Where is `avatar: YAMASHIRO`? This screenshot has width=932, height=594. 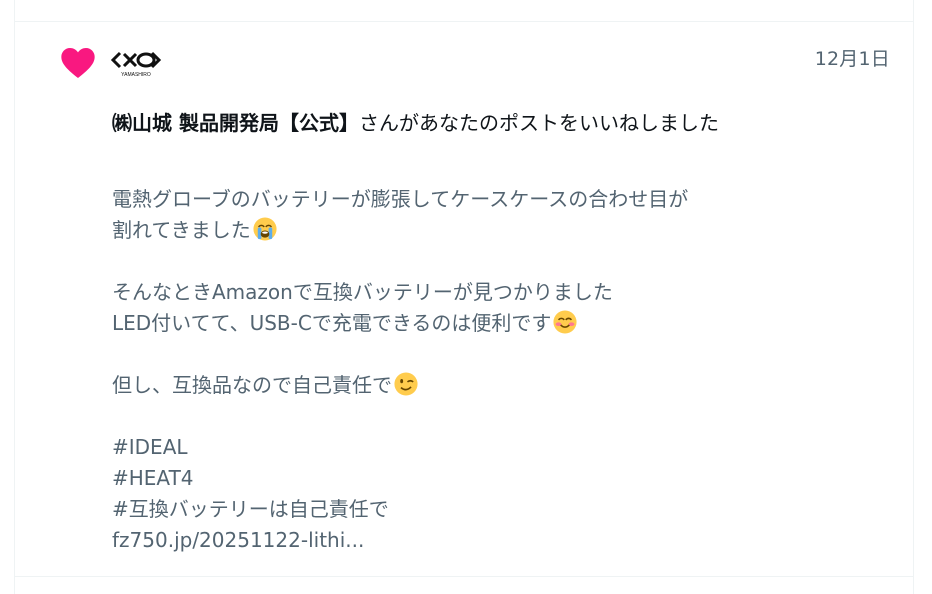
avatar: YAMASHIRO is located at coordinates (136, 62).